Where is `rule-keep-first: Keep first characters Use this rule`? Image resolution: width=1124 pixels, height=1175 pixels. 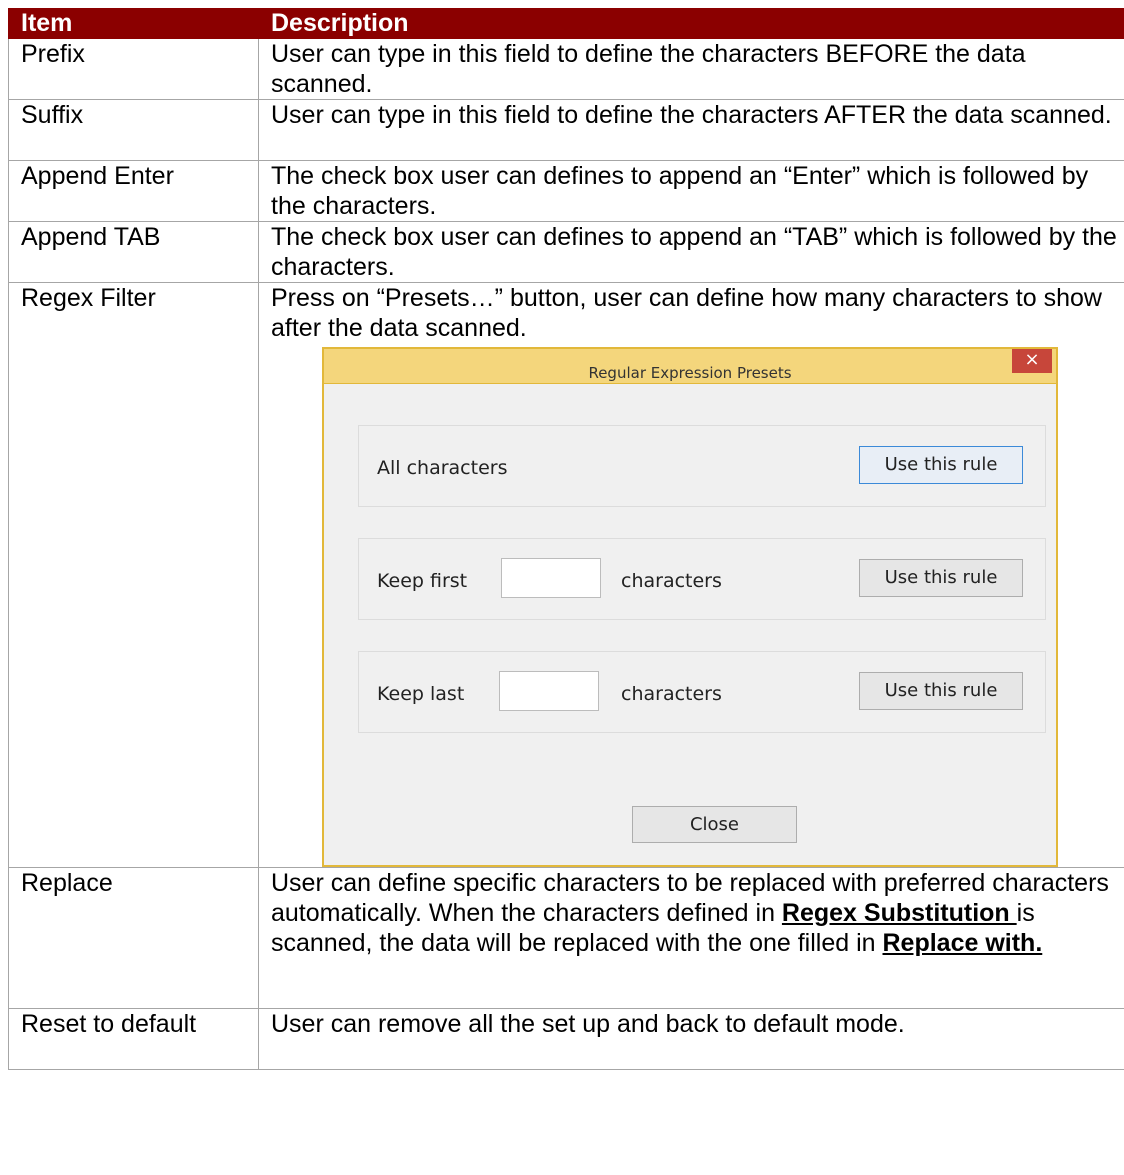
rule-keep-first: Keep first characters Use this rule is located at coordinates (702, 579).